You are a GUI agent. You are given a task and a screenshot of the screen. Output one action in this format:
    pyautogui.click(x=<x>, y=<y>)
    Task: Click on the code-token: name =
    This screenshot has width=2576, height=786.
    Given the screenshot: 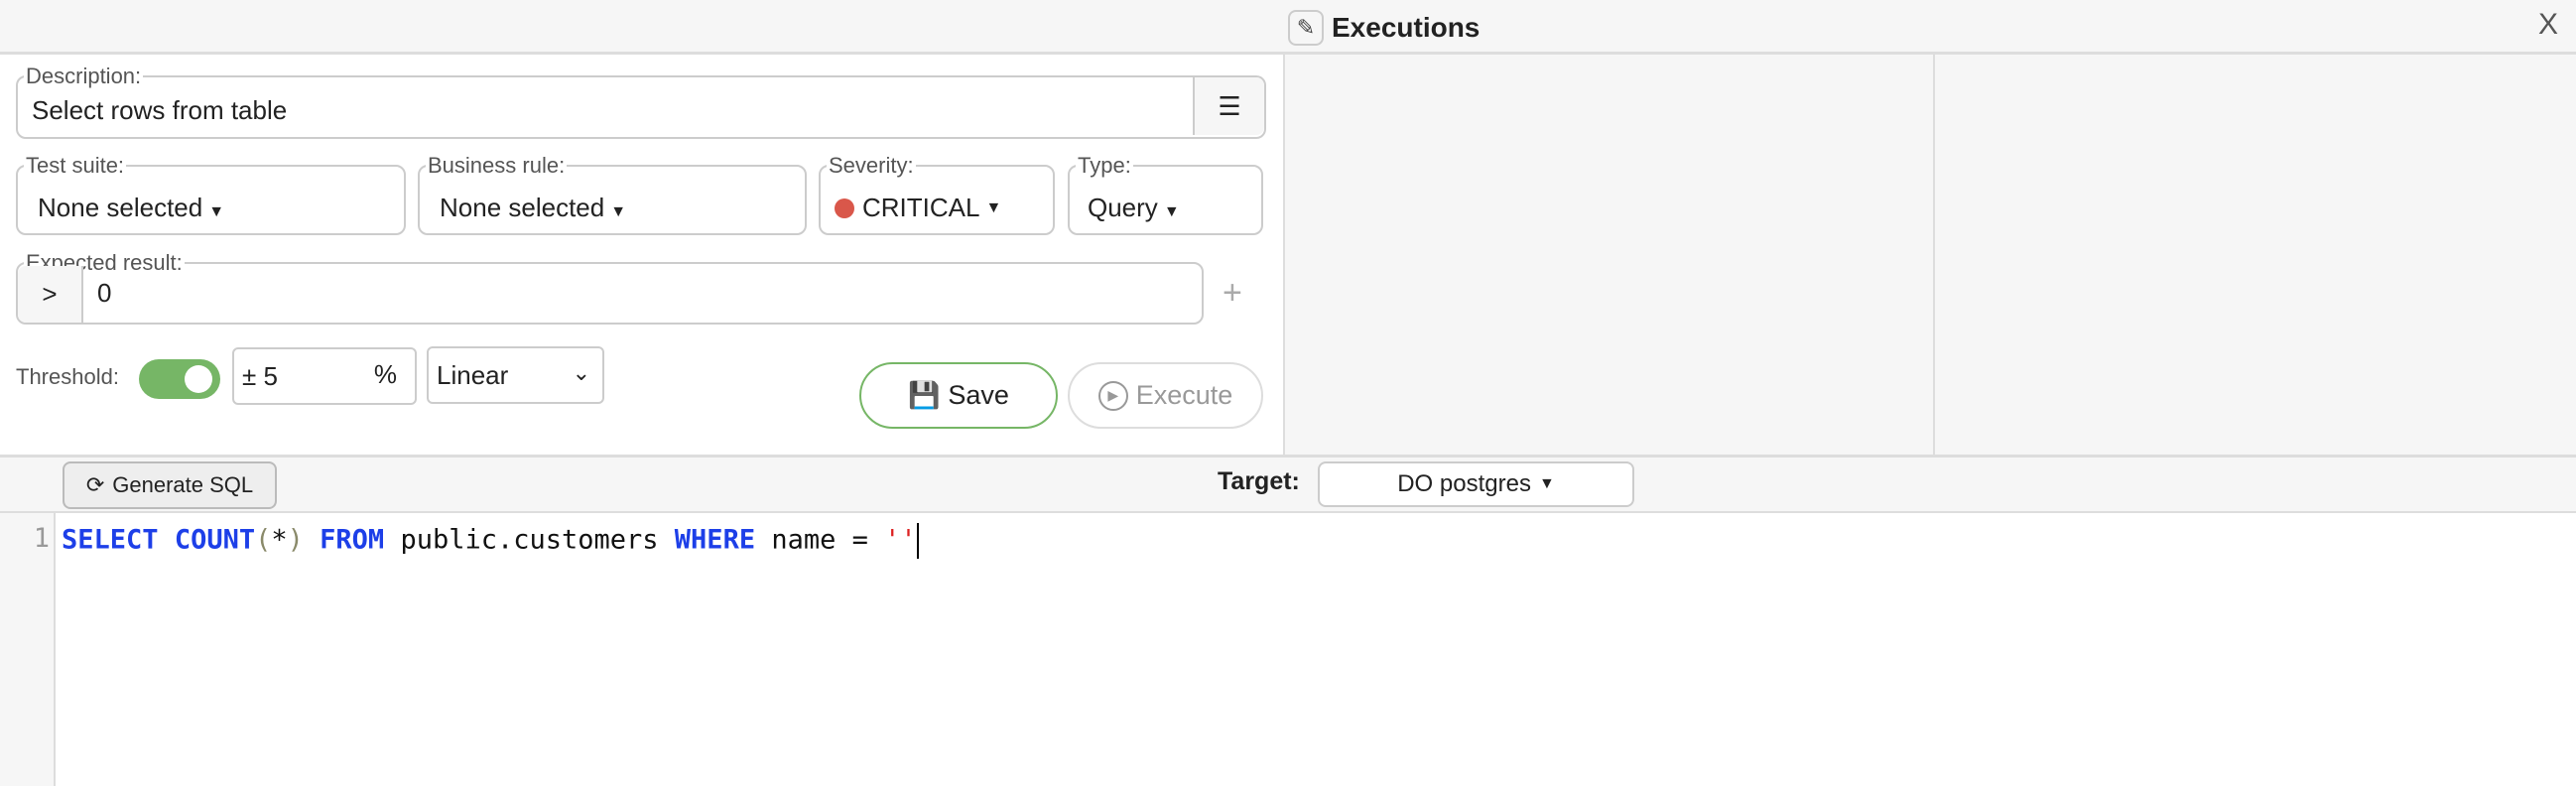 What is the action you would take?
    pyautogui.click(x=820, y=540)
    